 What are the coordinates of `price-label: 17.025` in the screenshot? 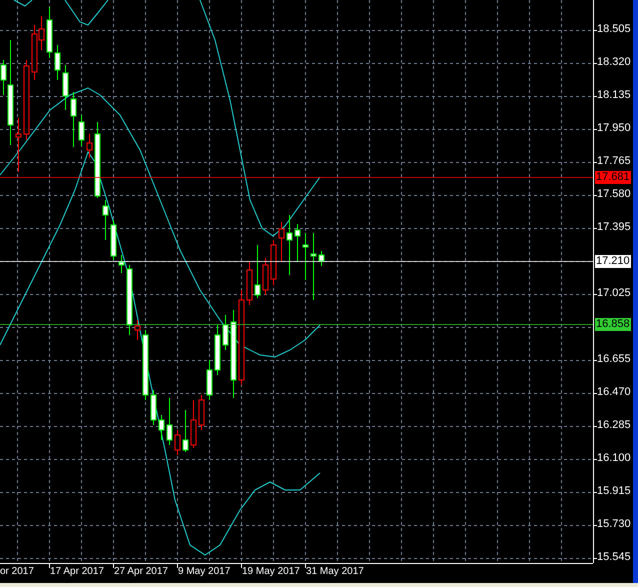 It's located at (614, 293).